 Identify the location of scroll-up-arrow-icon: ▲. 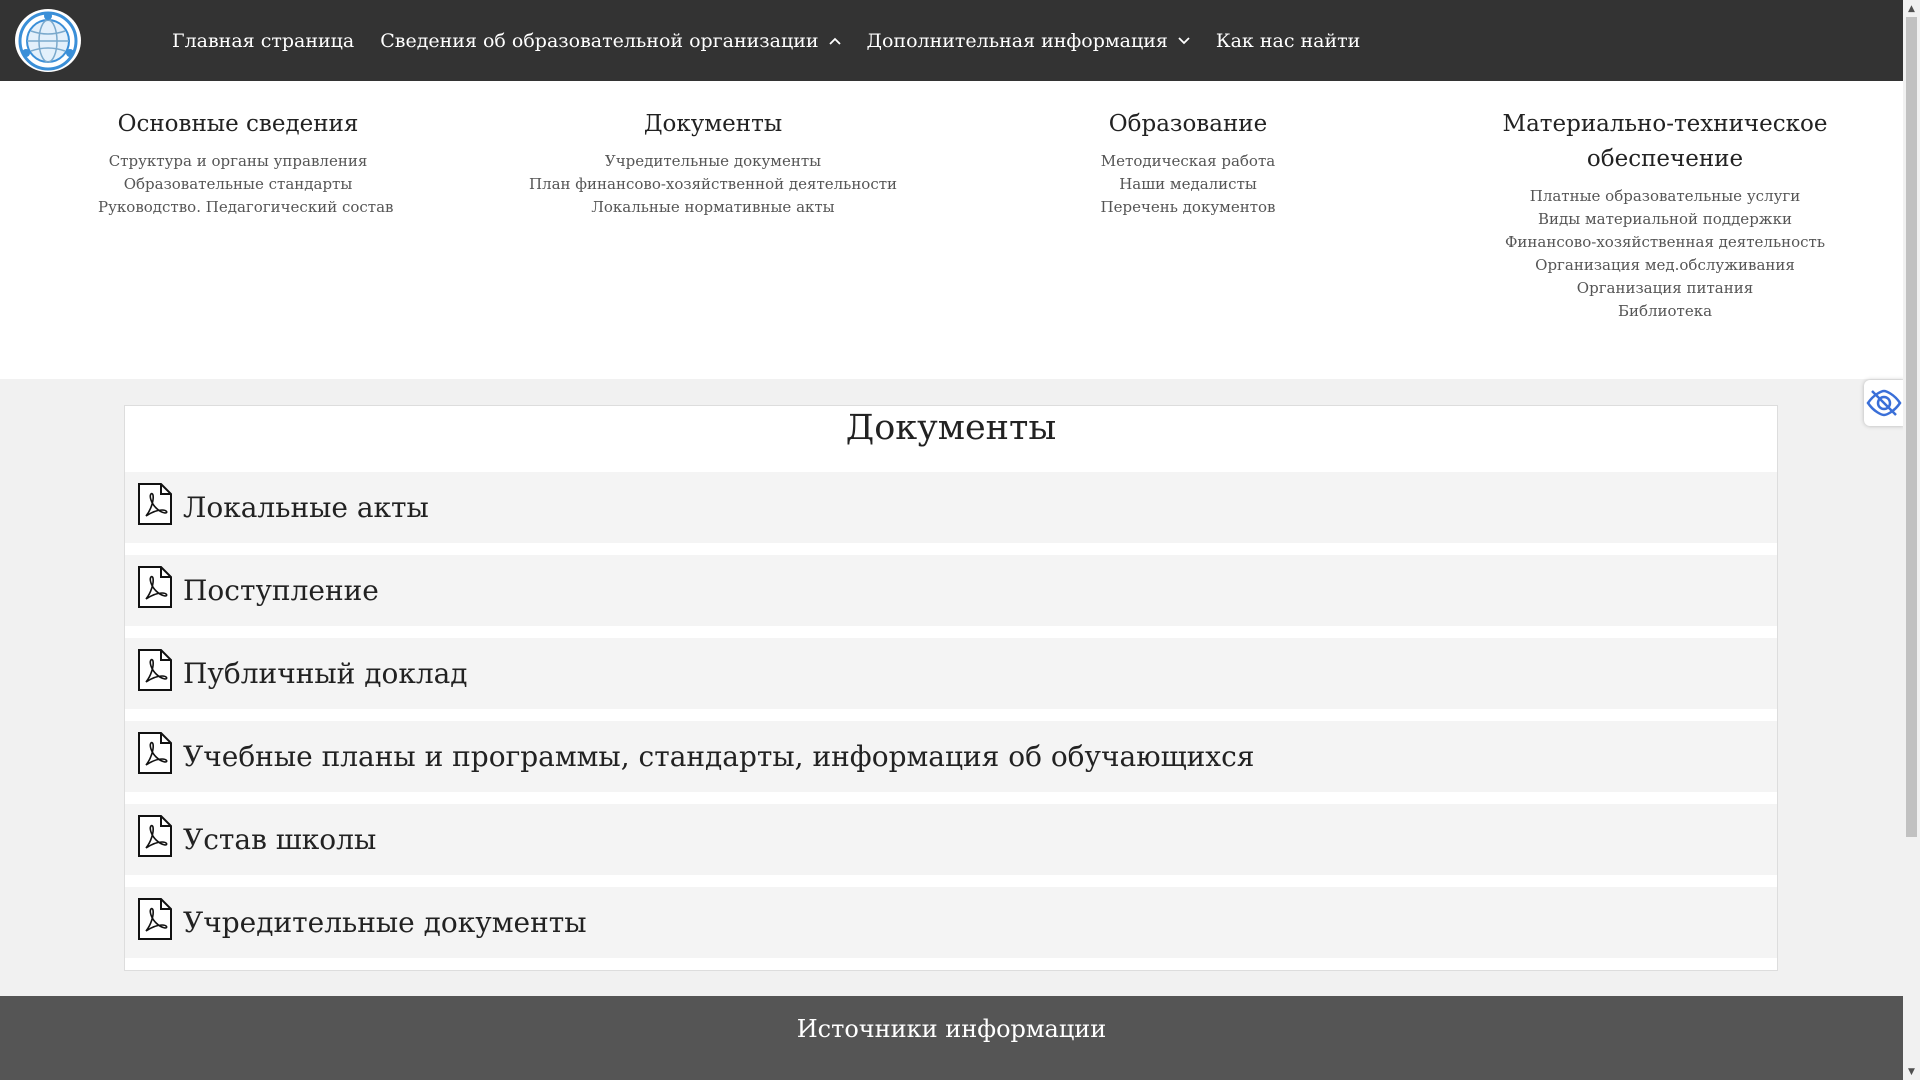
(1911, 8).